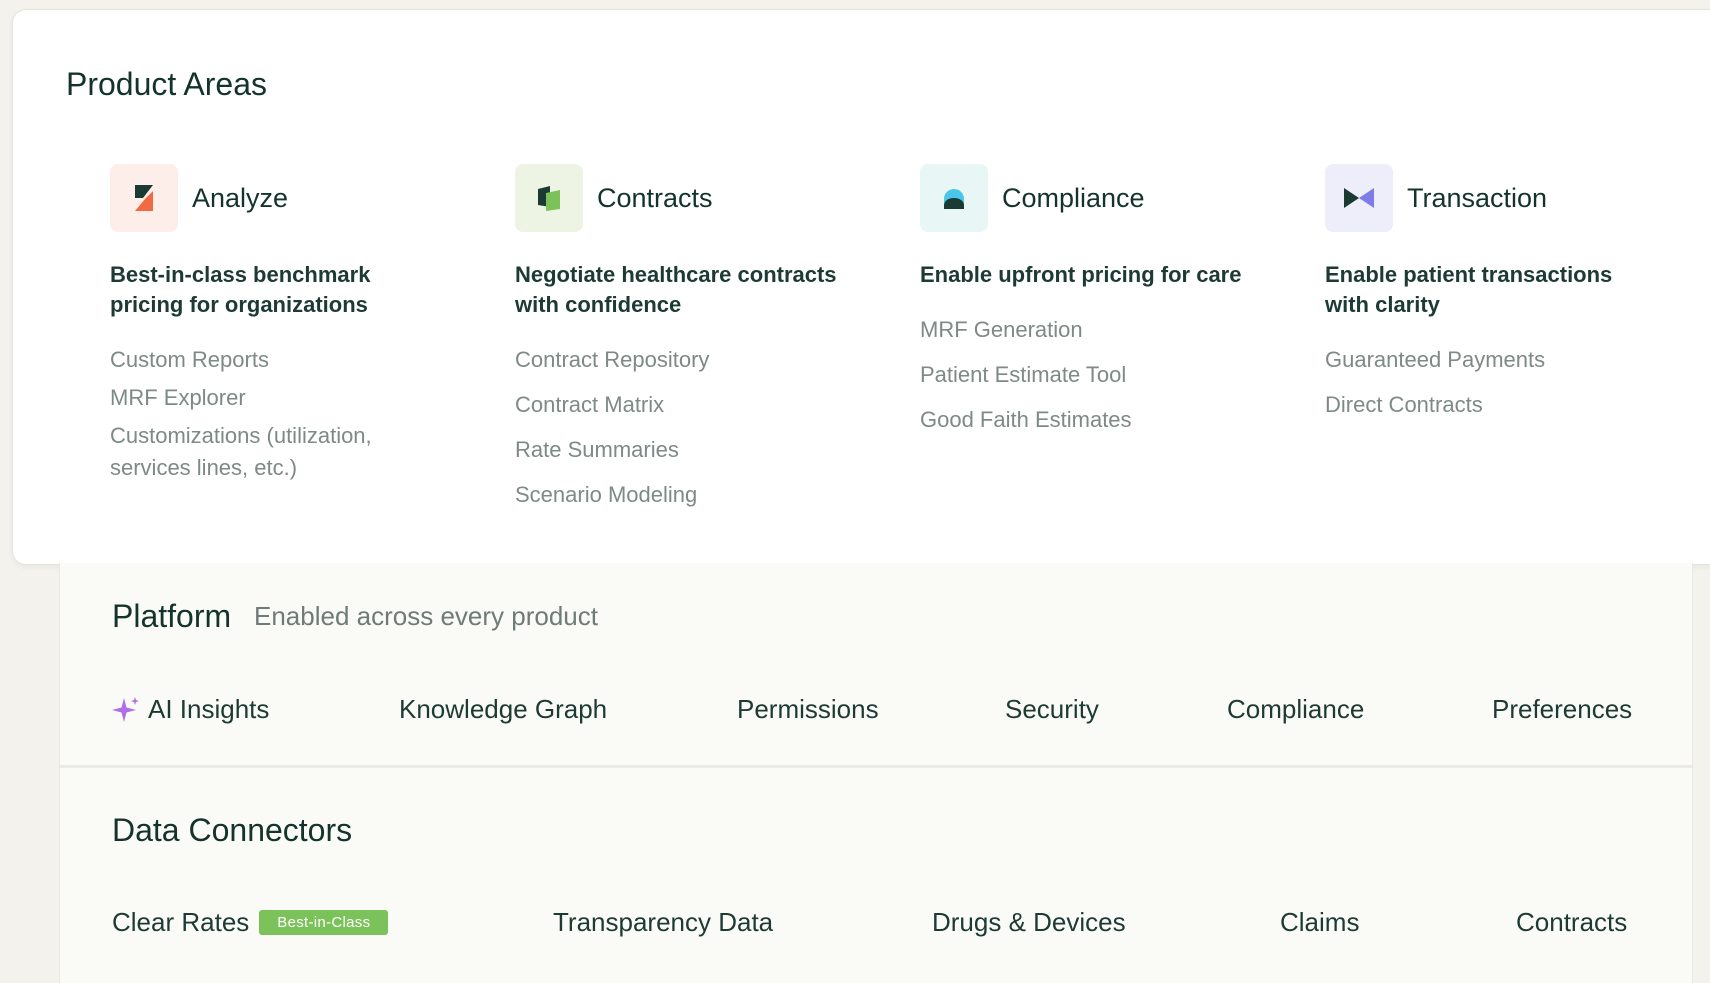 The height and width of the screenshot is (983, 1710). I want to click on platform-item-permissions: Permissions, so click(808, 709).